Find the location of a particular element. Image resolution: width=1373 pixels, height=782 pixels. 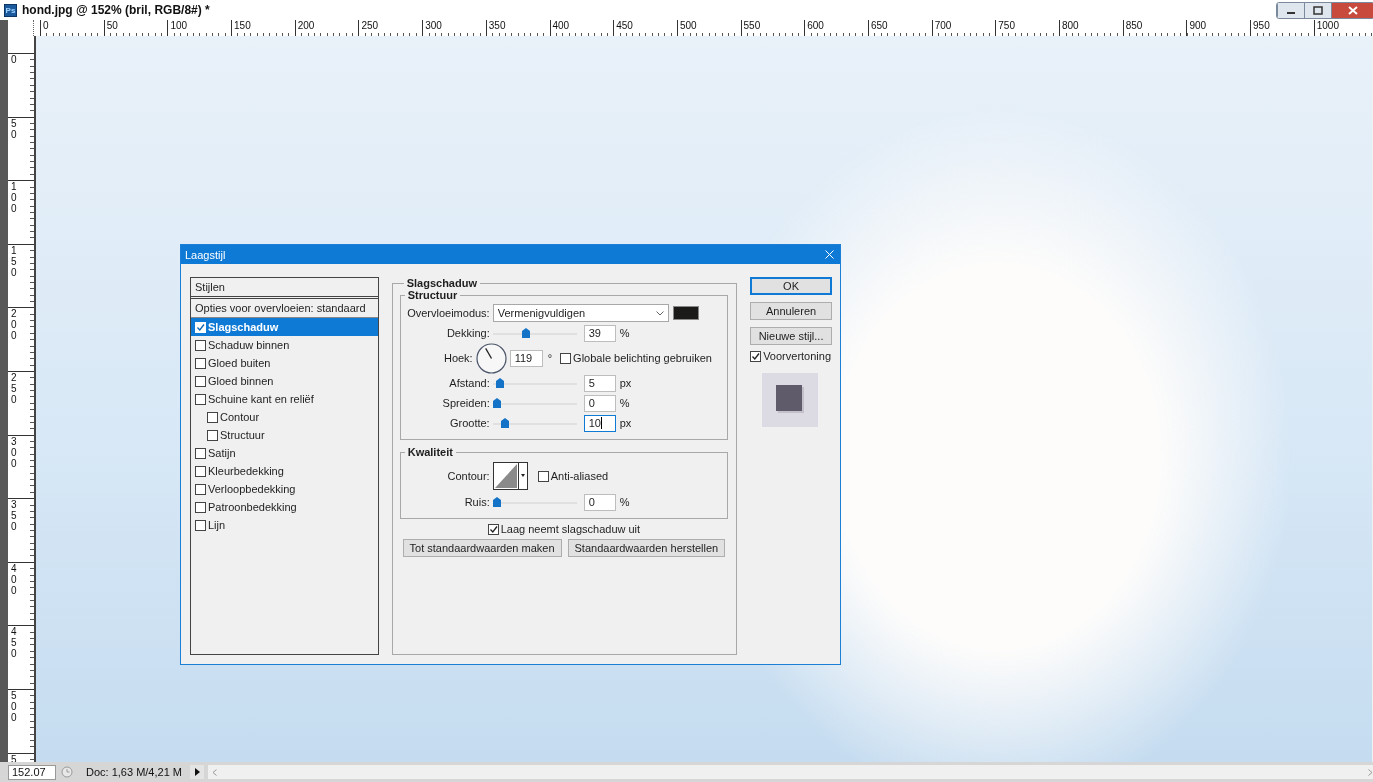

checkbox-label: Globale belichting gebruiken is located at coordinates (642, 358).